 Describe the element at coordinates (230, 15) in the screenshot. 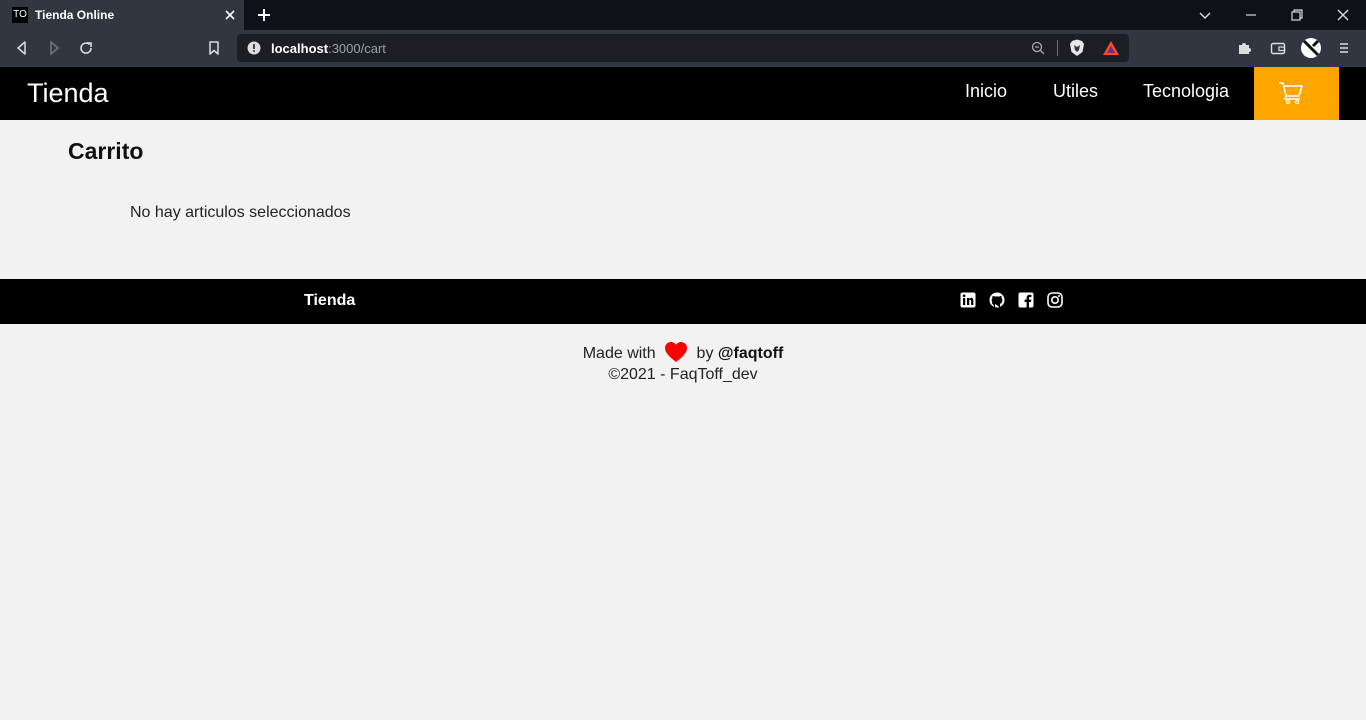

I see `close-tab-icon` at that location.